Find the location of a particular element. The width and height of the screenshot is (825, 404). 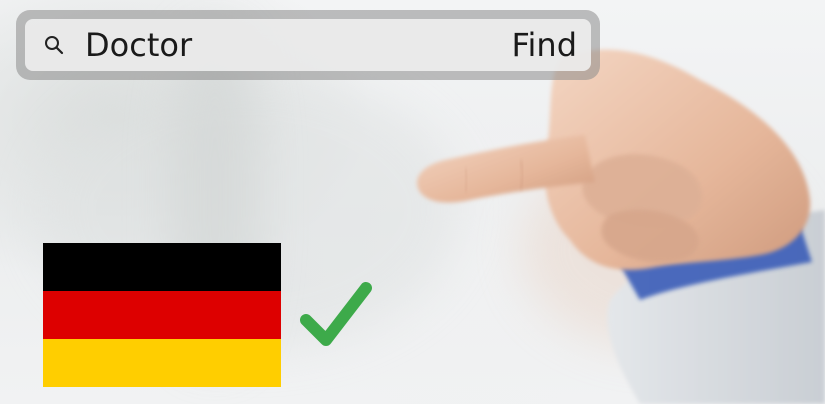

find-button: Find is located at coordinates (544, 45).